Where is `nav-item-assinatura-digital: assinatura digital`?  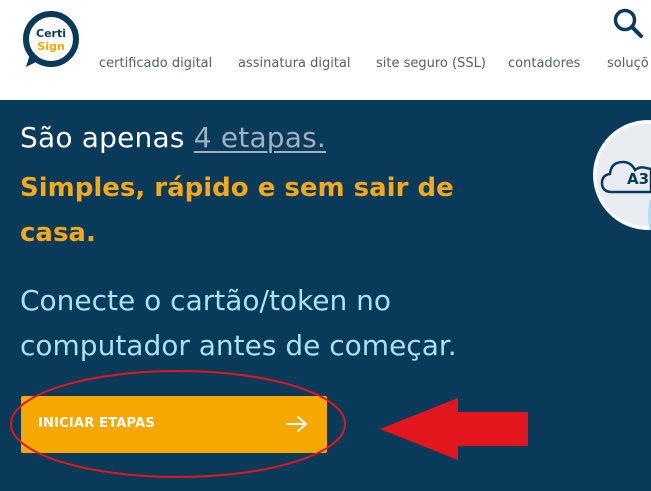
nav-item-assinatura-digital: assinatura digital is located at coordinates (294, 63).